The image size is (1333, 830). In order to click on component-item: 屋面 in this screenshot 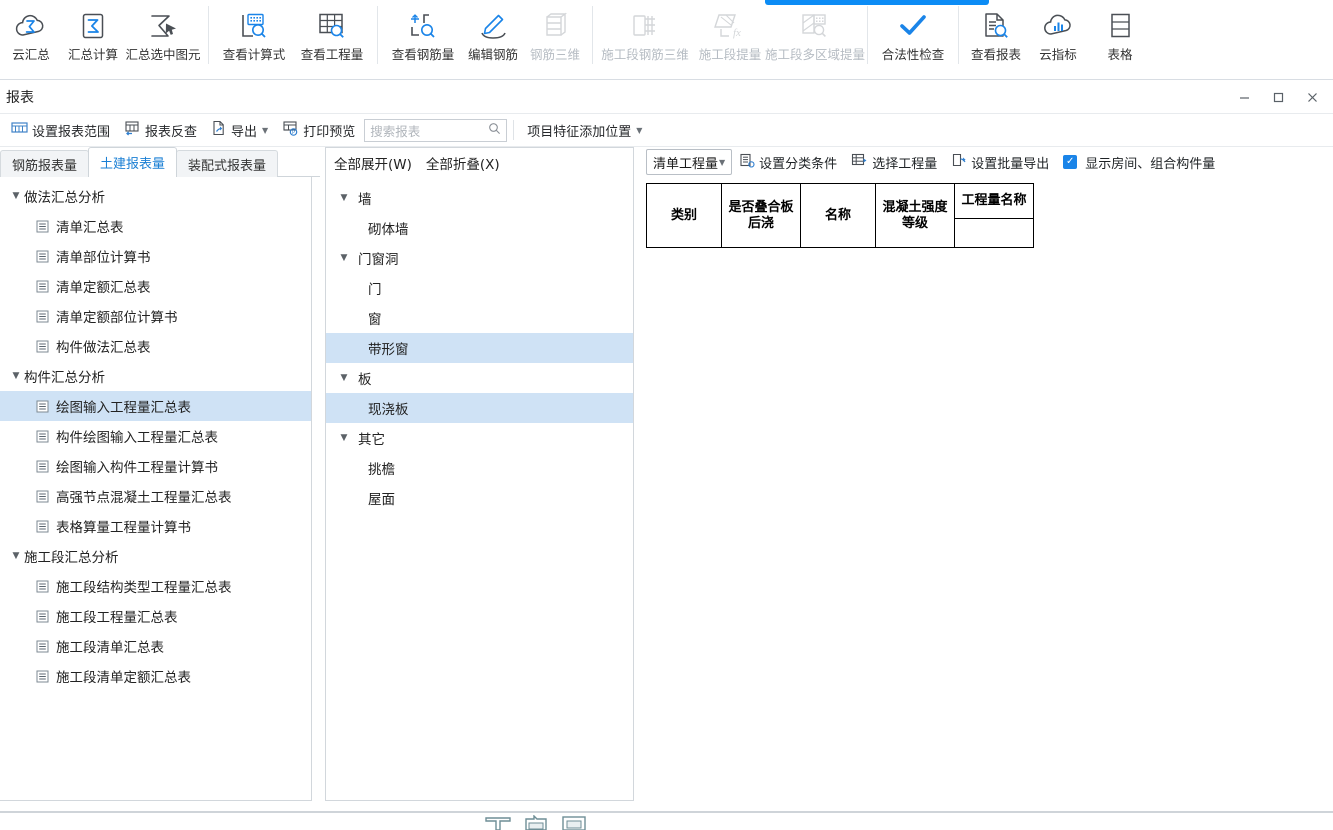, I will do `click(479, 498)`.